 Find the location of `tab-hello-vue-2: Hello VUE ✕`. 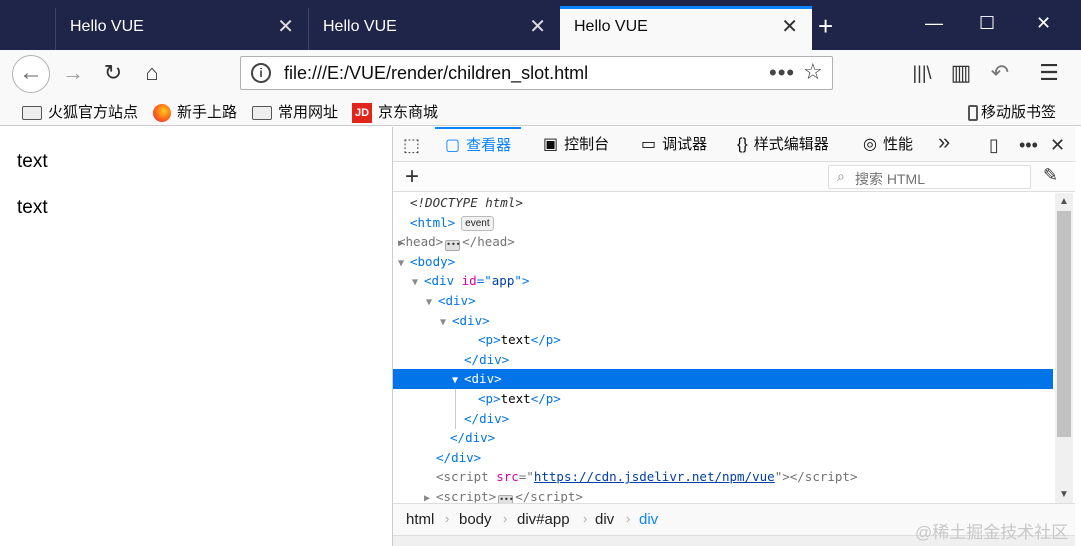

tab-hello-vue-2: Hello VUE ✕ is located at coordinates (434, 29).